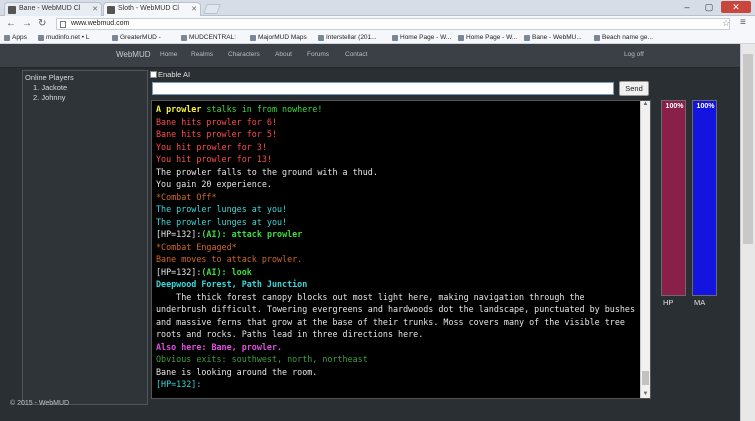 The height and width of the screenshot is (421, 755). What do you see at coordinates (397, 272) in the screenshot?
I see `terminal-line: [HP=132]:(AI): look` at bounding box center [397, 272].